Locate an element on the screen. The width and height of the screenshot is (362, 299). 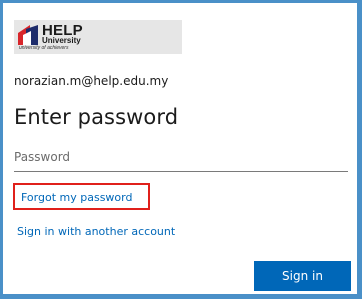
forgot-password-highlight: Forgot my password is located at coordinates (81, 196).